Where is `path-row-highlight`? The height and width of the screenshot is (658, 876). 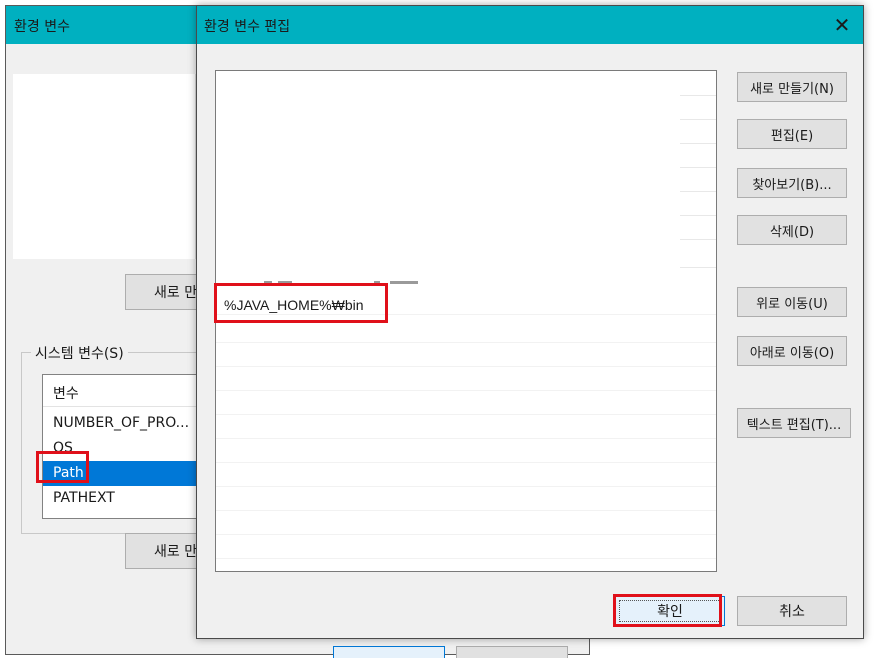 path-row-highlight is located at coordinates (62, 467).